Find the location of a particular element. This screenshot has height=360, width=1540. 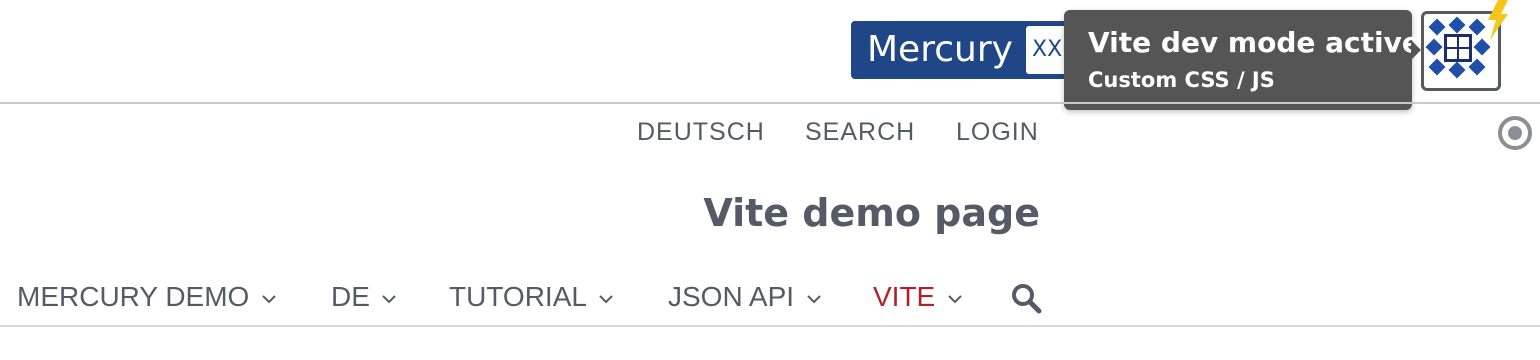

toolbar-divider is located at coordinates (770, 103).